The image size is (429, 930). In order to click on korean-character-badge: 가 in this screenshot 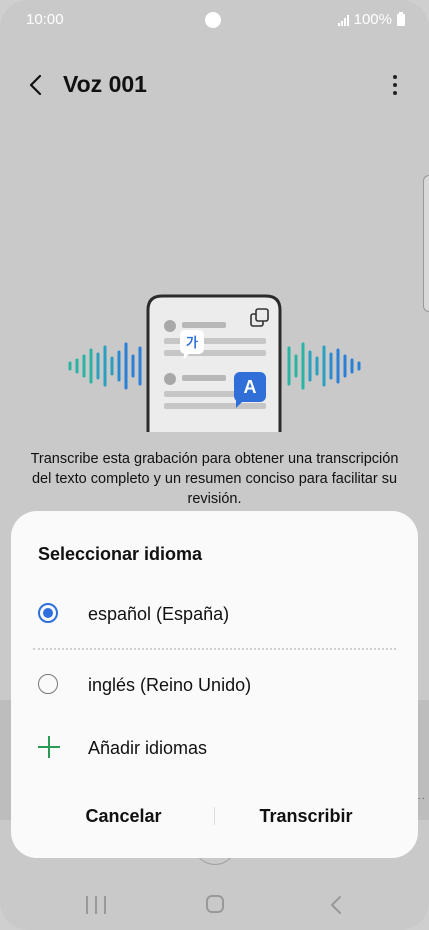, I will do `click(192, 343)`.